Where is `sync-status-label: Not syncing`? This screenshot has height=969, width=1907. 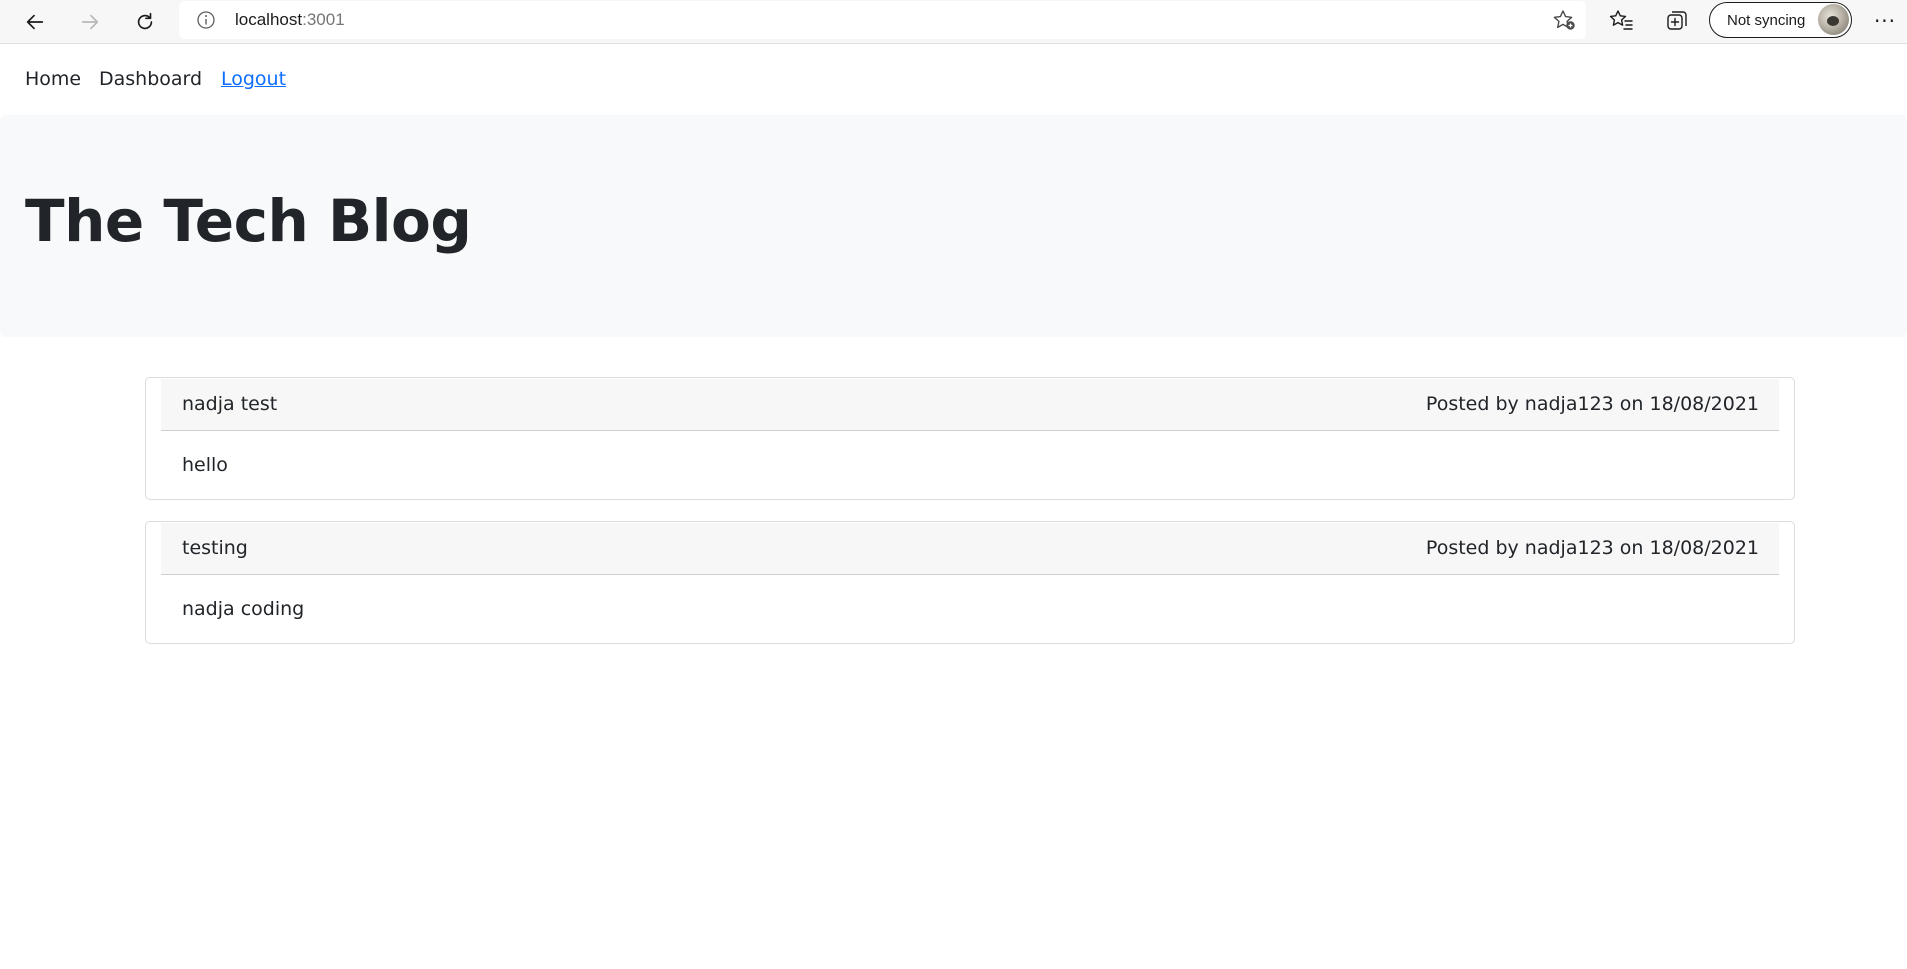
sync-status-label: Not syncing is located at coordinates (1766, 20).